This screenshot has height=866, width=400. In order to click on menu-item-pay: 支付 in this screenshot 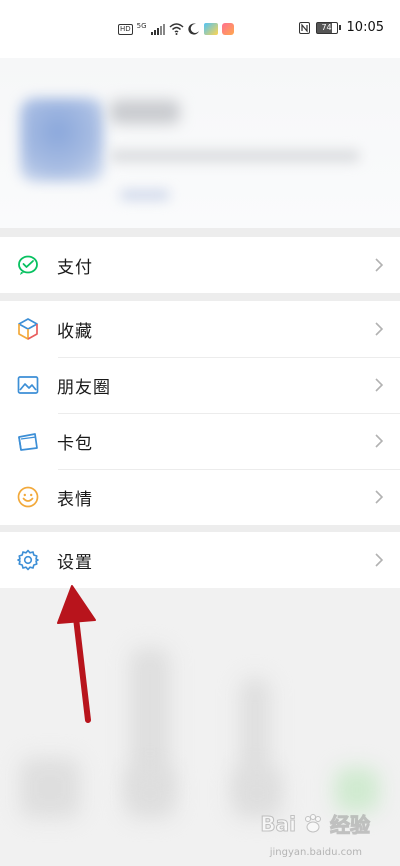, I will do `click(200, 265)`.